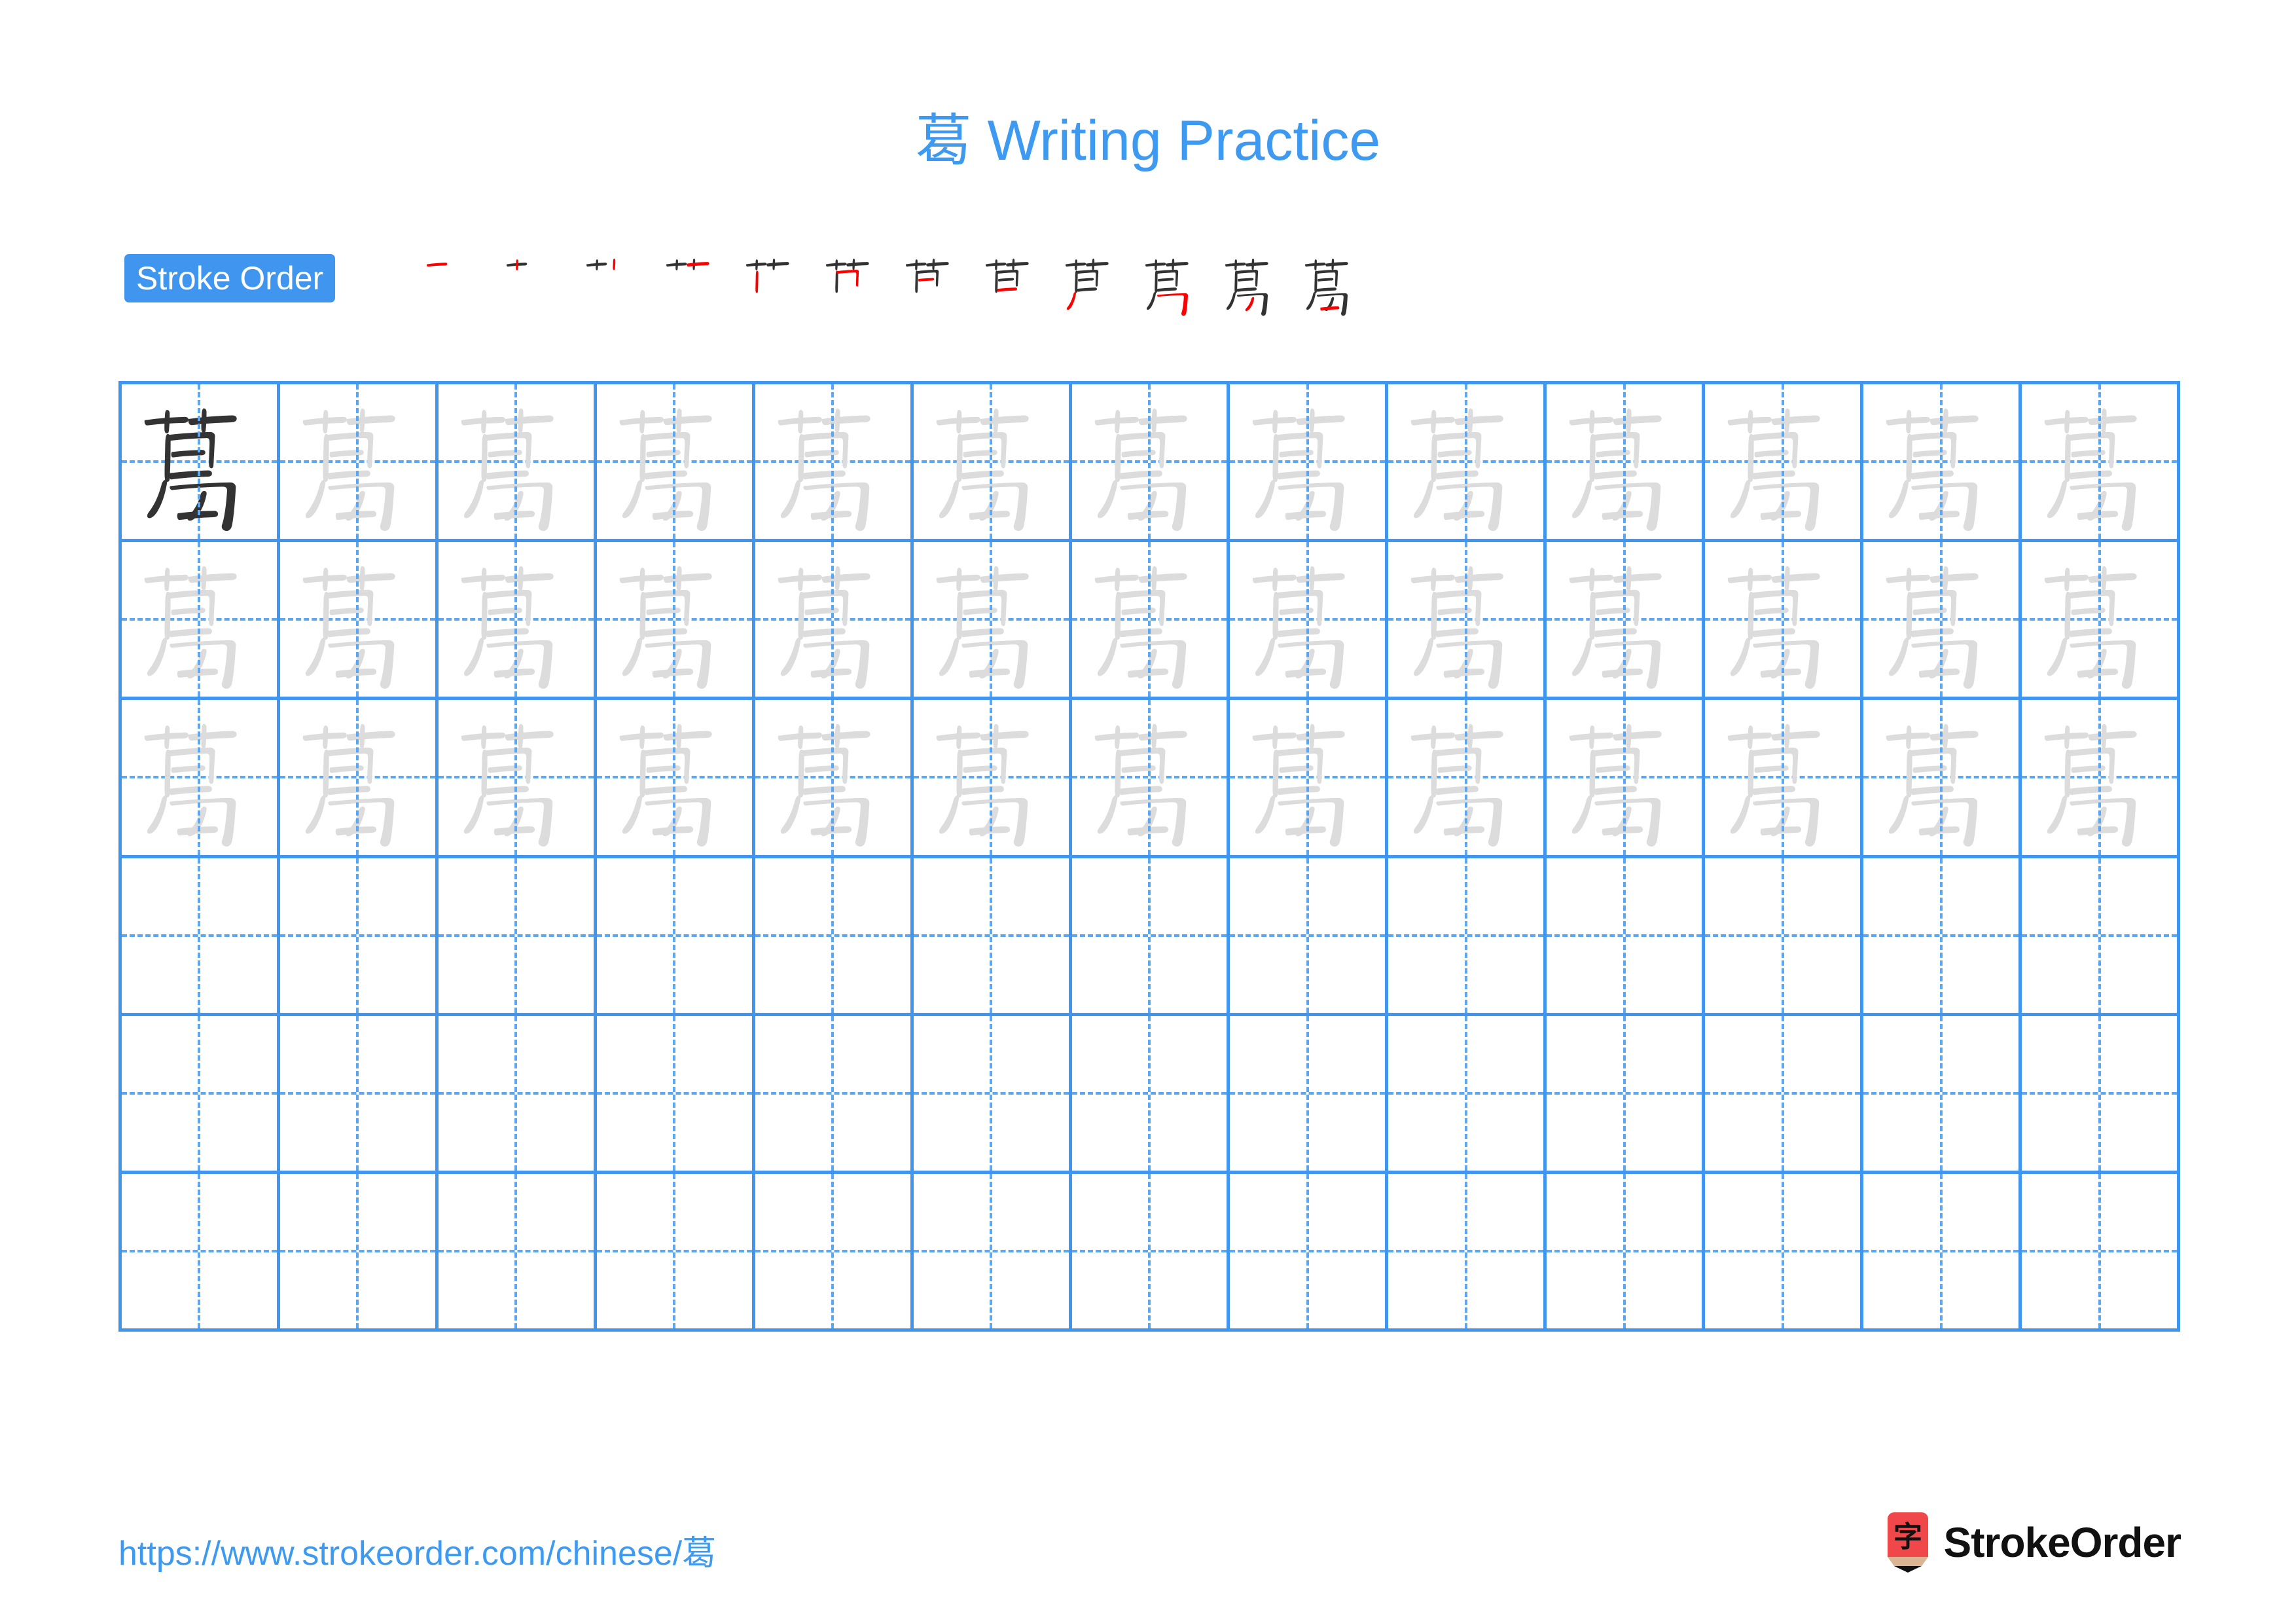  What do you see at coordinates (1626, 1094) in the screenshot?
I see `practice-cell-r5-c10` at bounding box center [1626, 1094].